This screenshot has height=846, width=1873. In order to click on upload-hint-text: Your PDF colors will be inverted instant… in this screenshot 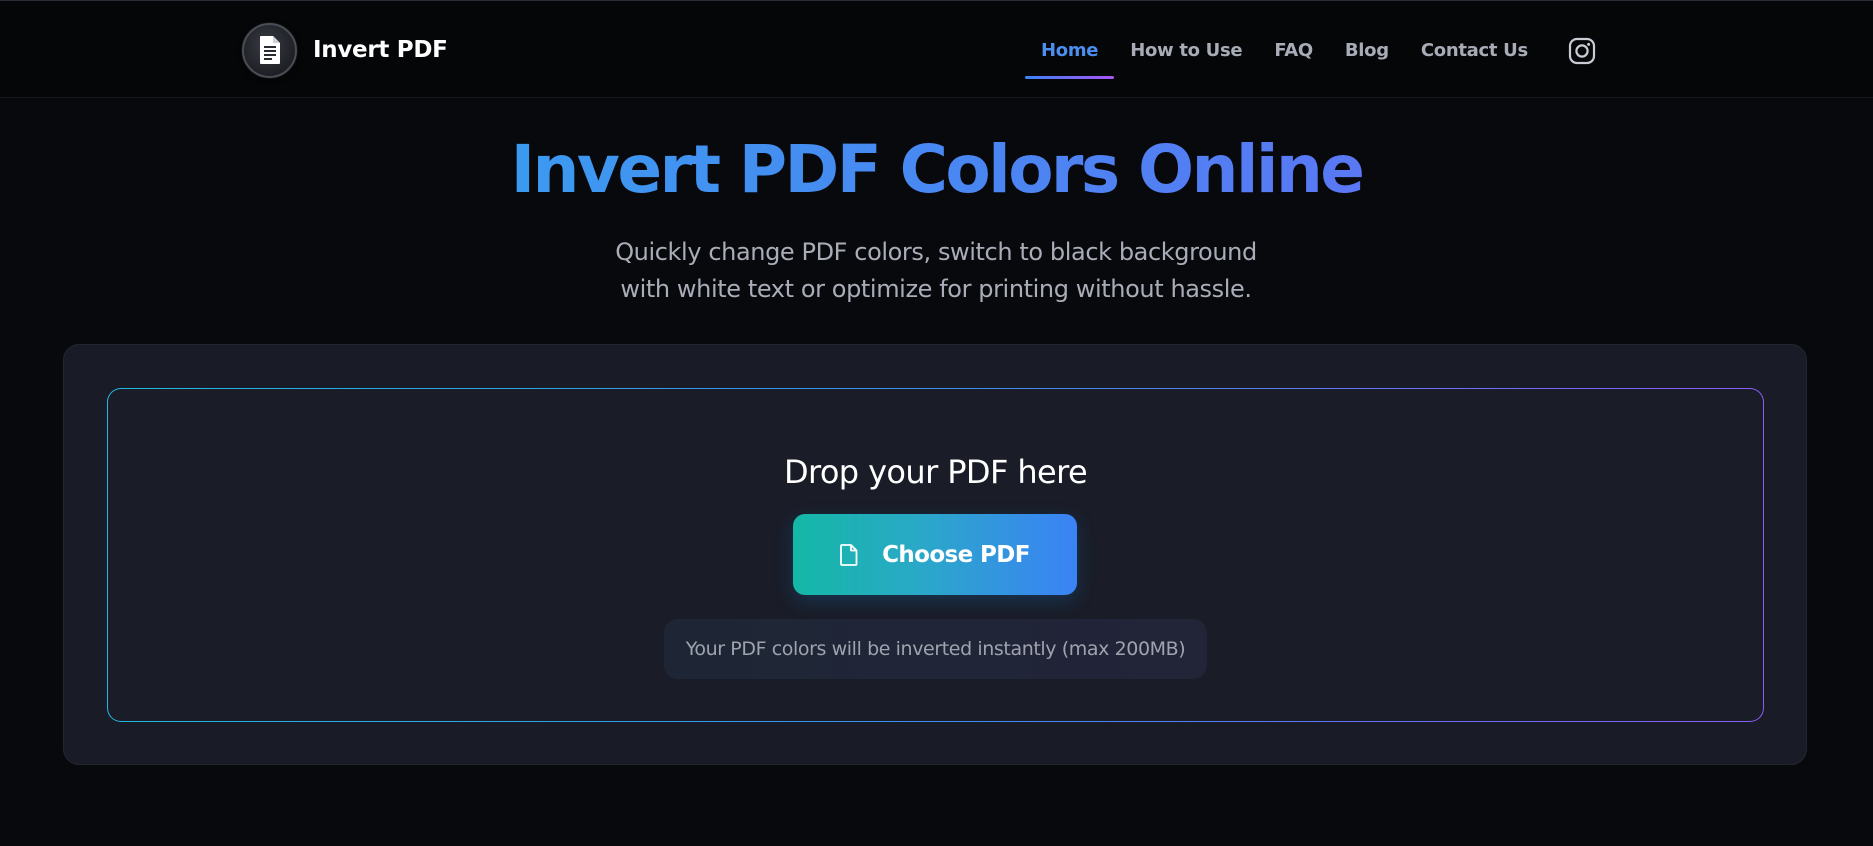, I will do `click(935, 649)`.